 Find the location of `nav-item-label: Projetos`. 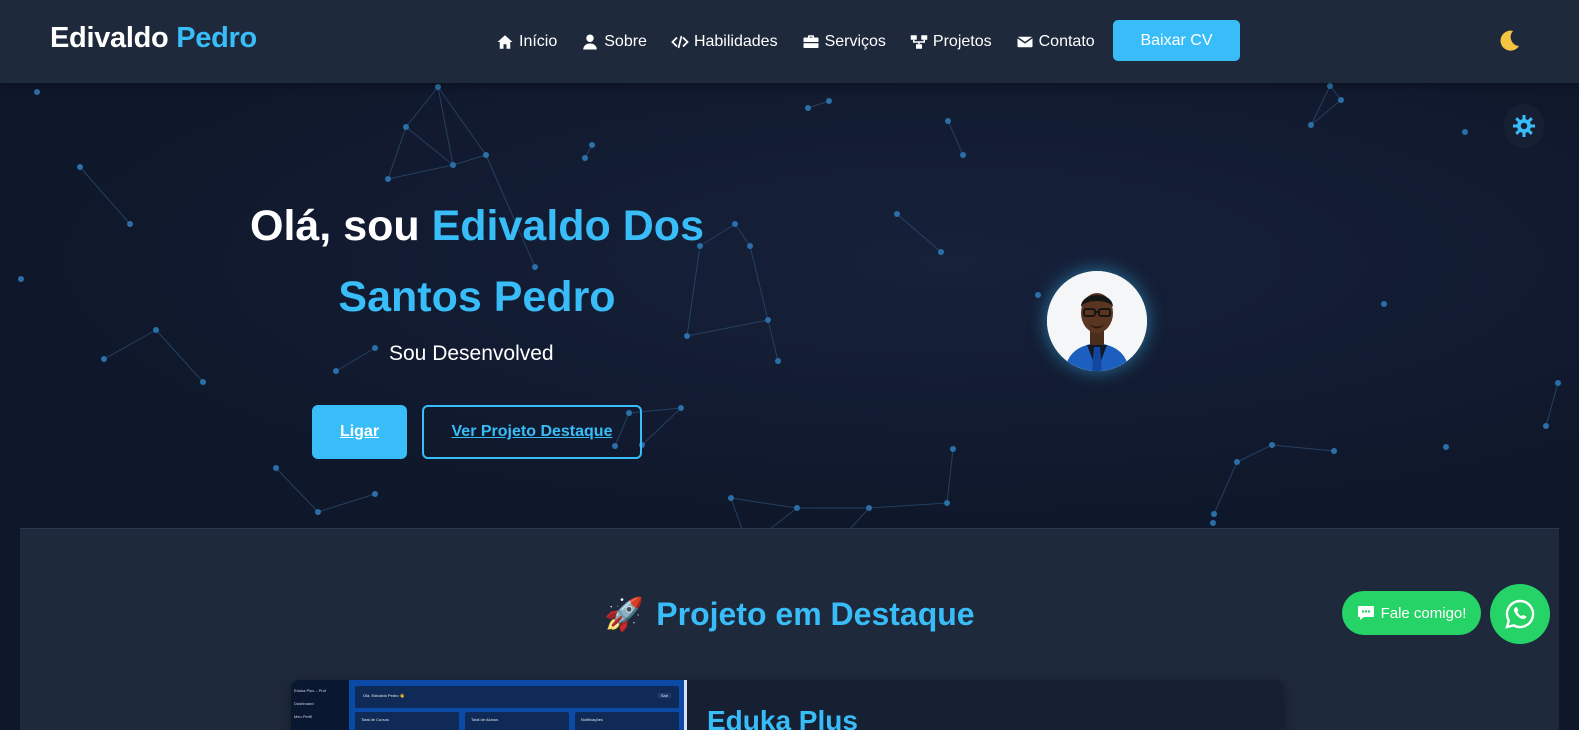

nav-item-label: Projetos is located at coordinates (962, 41).